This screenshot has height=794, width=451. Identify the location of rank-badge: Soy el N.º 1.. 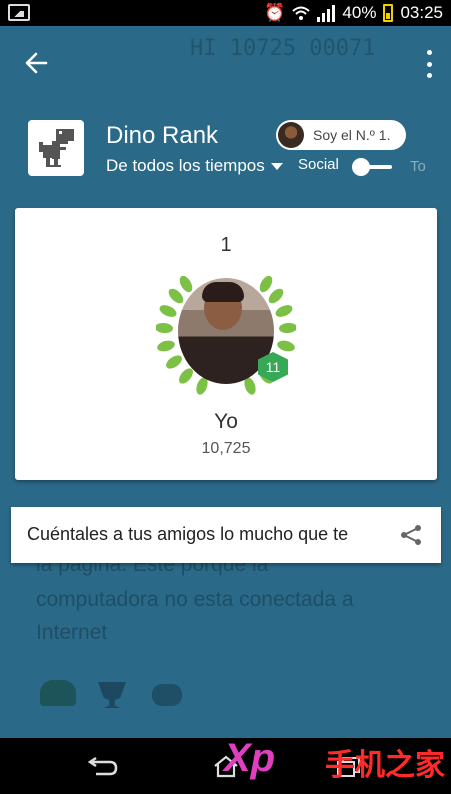
(341, 135).